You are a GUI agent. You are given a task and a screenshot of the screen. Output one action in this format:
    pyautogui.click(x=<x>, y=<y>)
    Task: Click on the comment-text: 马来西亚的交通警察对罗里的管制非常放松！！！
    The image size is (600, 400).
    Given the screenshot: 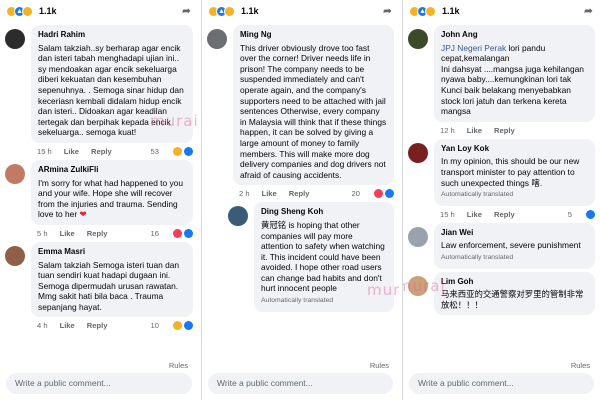 What is the action you would take?
    pyautogui.click(x=512, y=299)
    